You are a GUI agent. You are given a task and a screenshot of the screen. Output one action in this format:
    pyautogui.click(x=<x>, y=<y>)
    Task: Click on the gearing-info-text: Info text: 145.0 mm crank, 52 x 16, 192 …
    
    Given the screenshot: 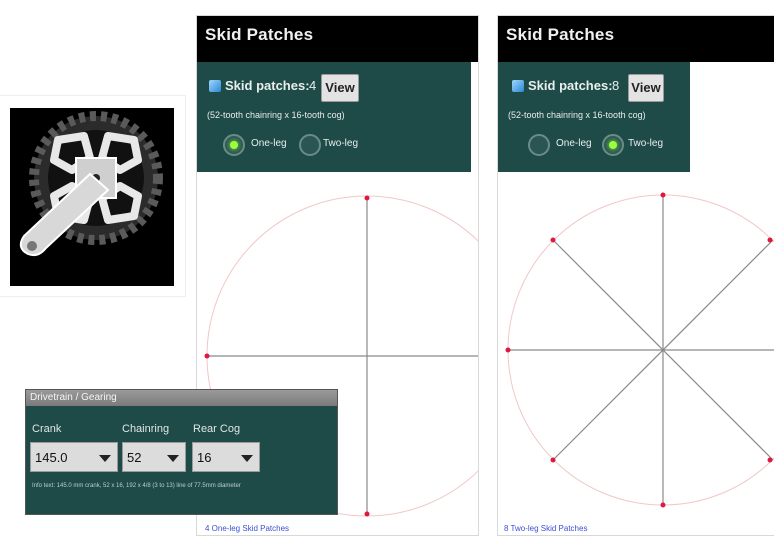 What is the action you would take?
    pyautogui.click(x=136, y=486)
    